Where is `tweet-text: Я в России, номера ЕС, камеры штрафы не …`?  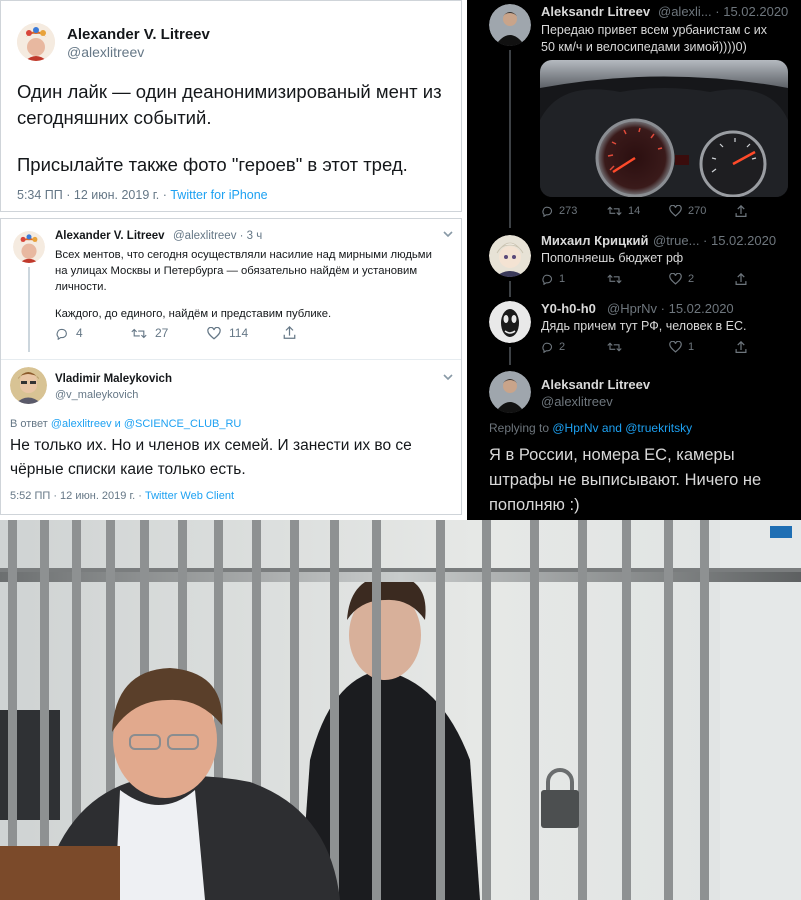 tweet-text: Я в России, номера ЕС, камеры штрафы не … is located at coordinates (641, 480).